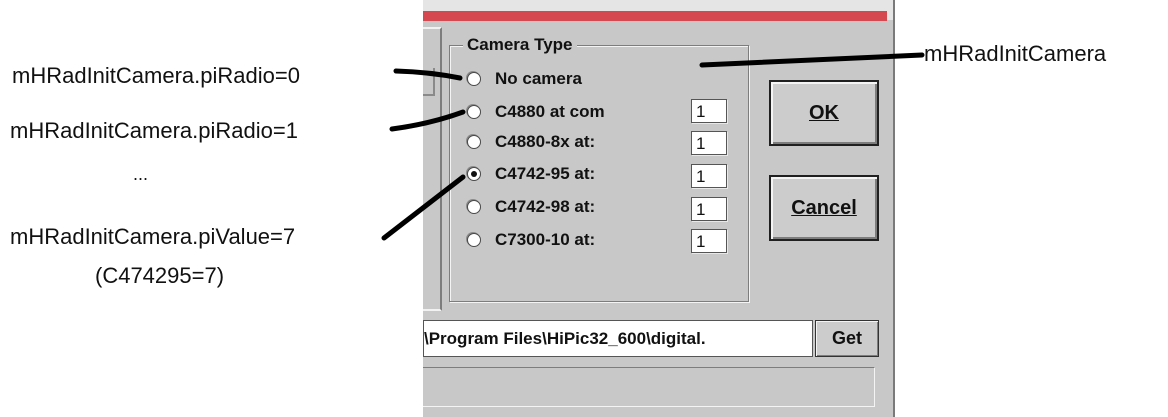  I want to click on connector-value7-line, so click(423, 207).